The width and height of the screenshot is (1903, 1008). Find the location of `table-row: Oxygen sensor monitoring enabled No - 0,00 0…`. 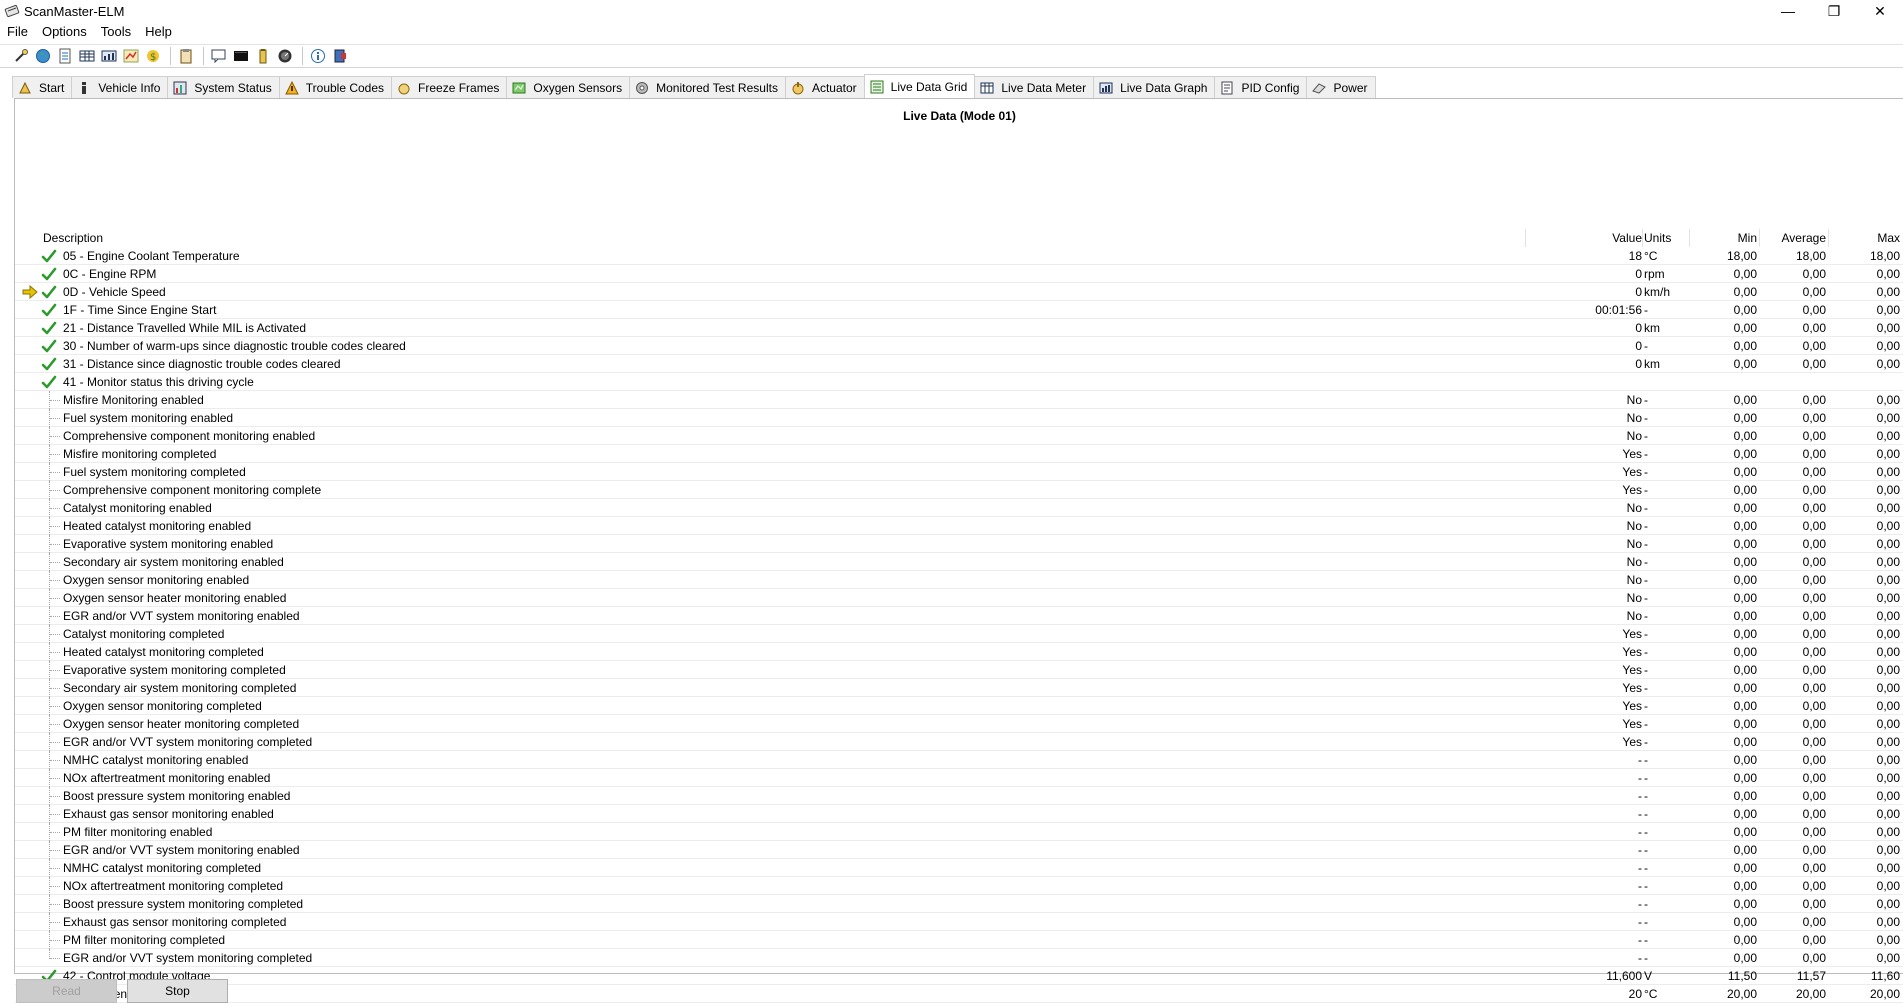

table-row: Oxygen sensor monitoring enabled No - 0,00 0… is located at coordinates (959, 580).